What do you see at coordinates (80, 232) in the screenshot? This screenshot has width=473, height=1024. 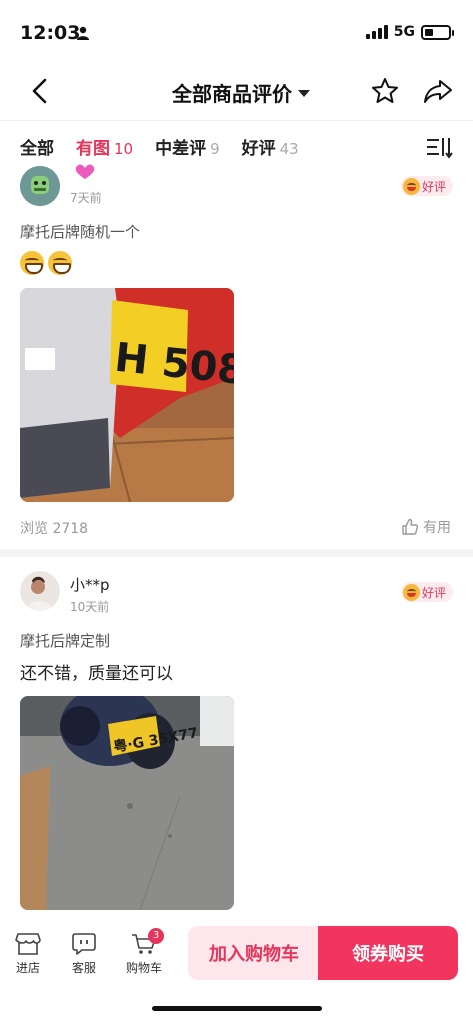 I see `product-spec: 摩托后牌随机一个` at bounding box center [80, 232].